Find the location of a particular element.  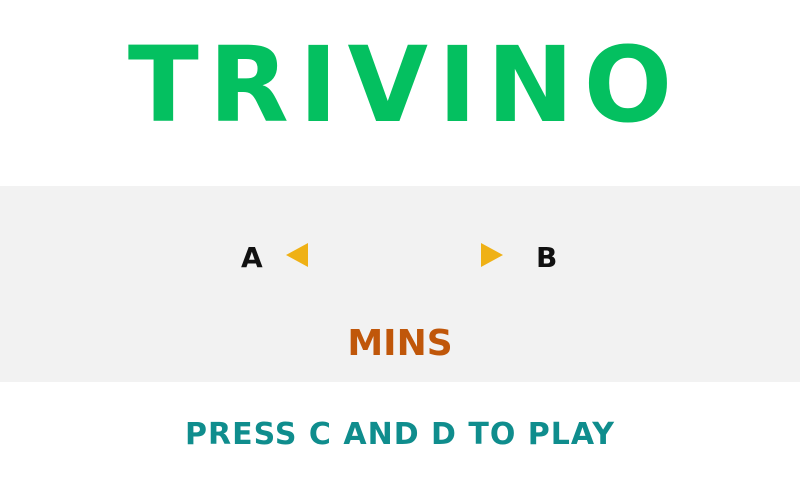

play-prompt: PRESS C AND D TO PLAY is located at coordinates (400, 434).